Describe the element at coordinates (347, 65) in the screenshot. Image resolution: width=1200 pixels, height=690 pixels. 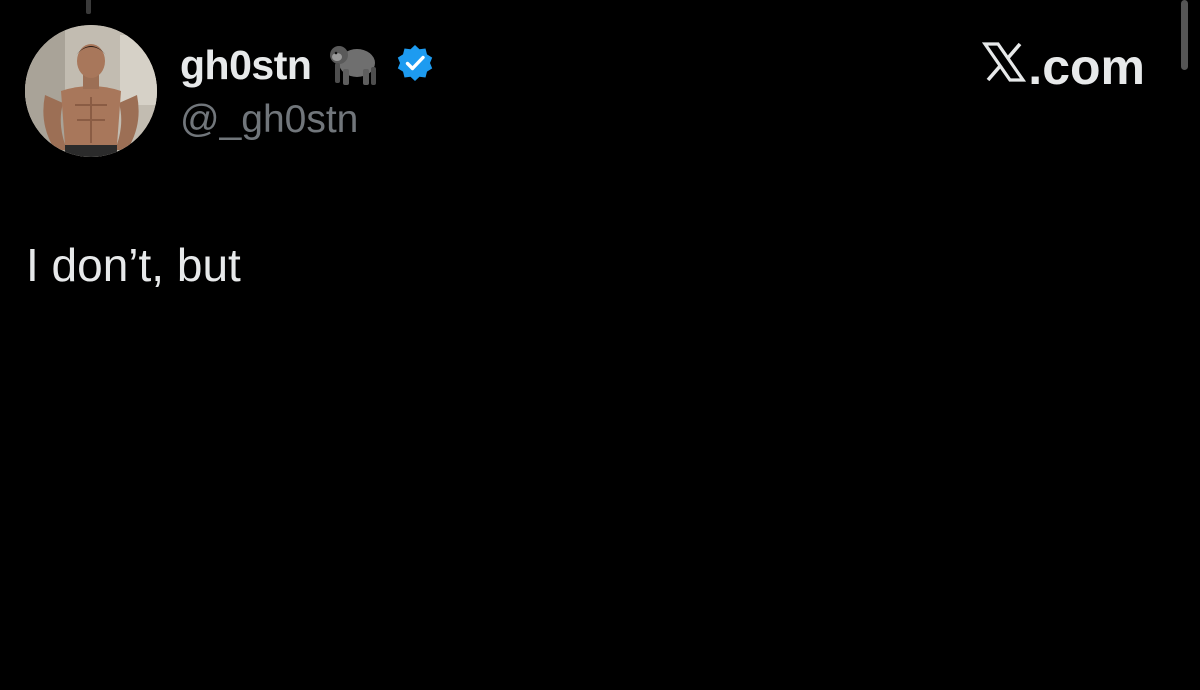
I see `gorilla-icon` at that location.